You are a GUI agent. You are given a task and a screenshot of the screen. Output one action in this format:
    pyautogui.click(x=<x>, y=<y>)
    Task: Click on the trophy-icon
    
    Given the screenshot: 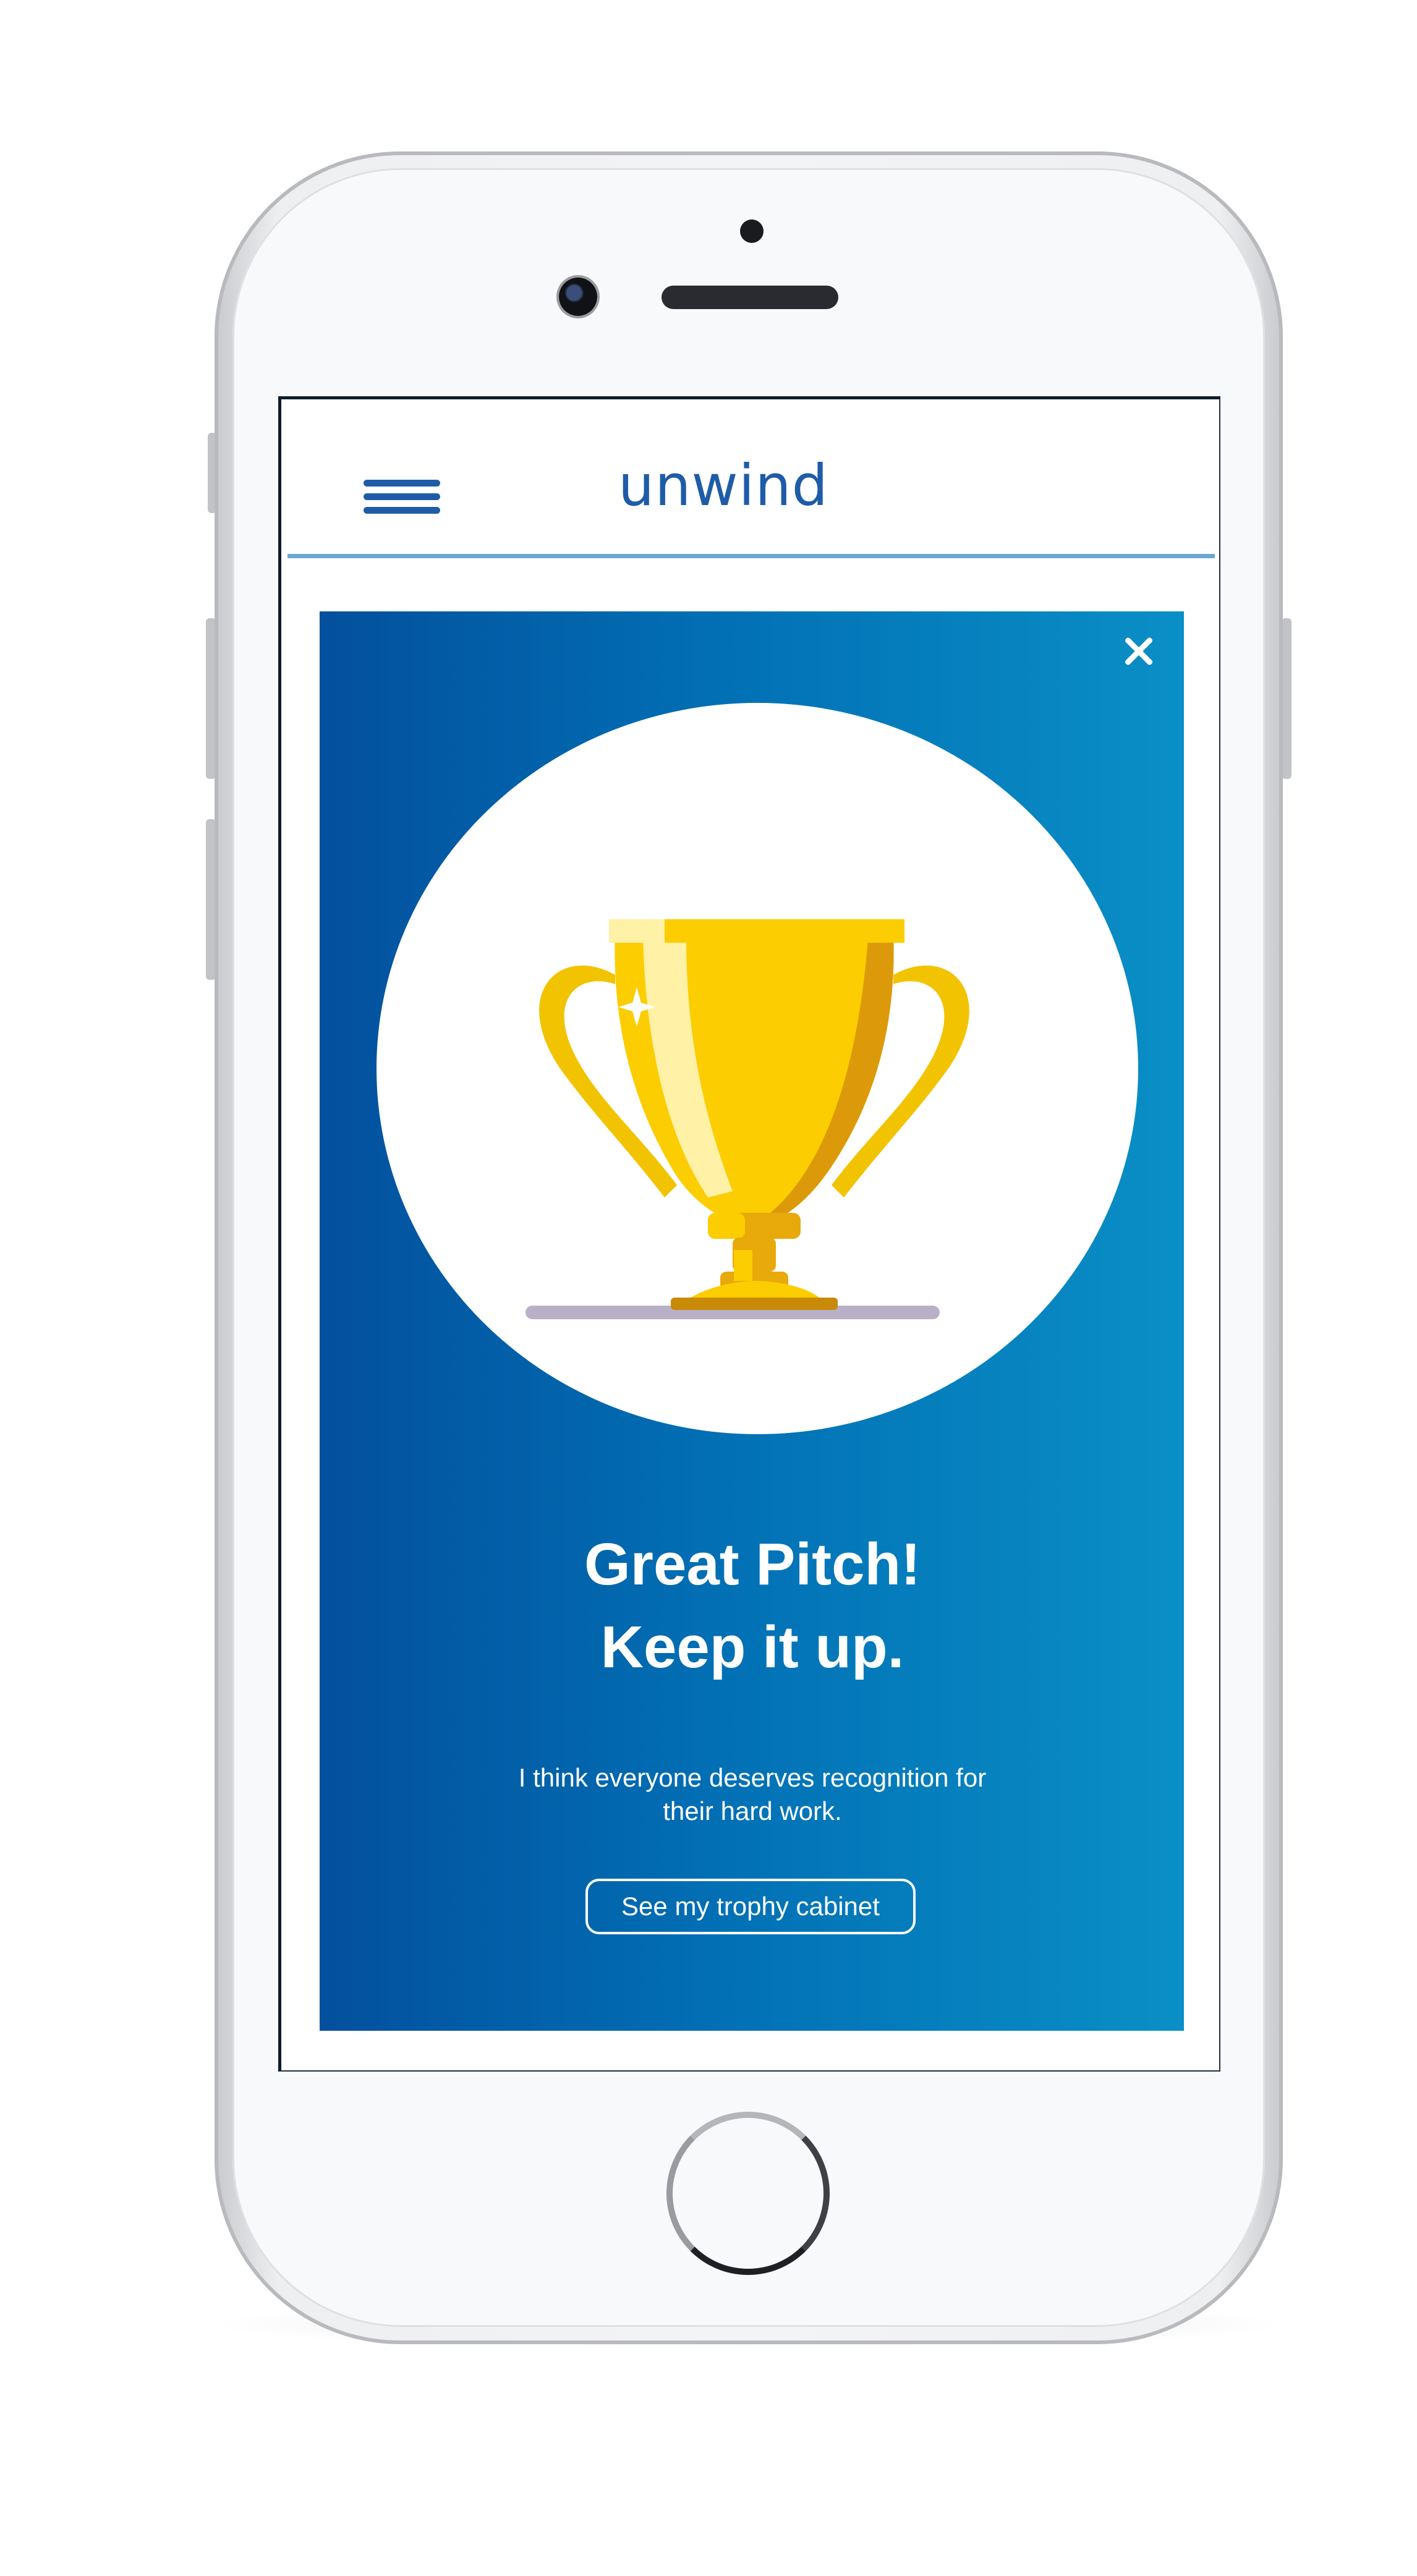 What is the action you would take?
    pyautogui.click(x=748, y=1119)
    